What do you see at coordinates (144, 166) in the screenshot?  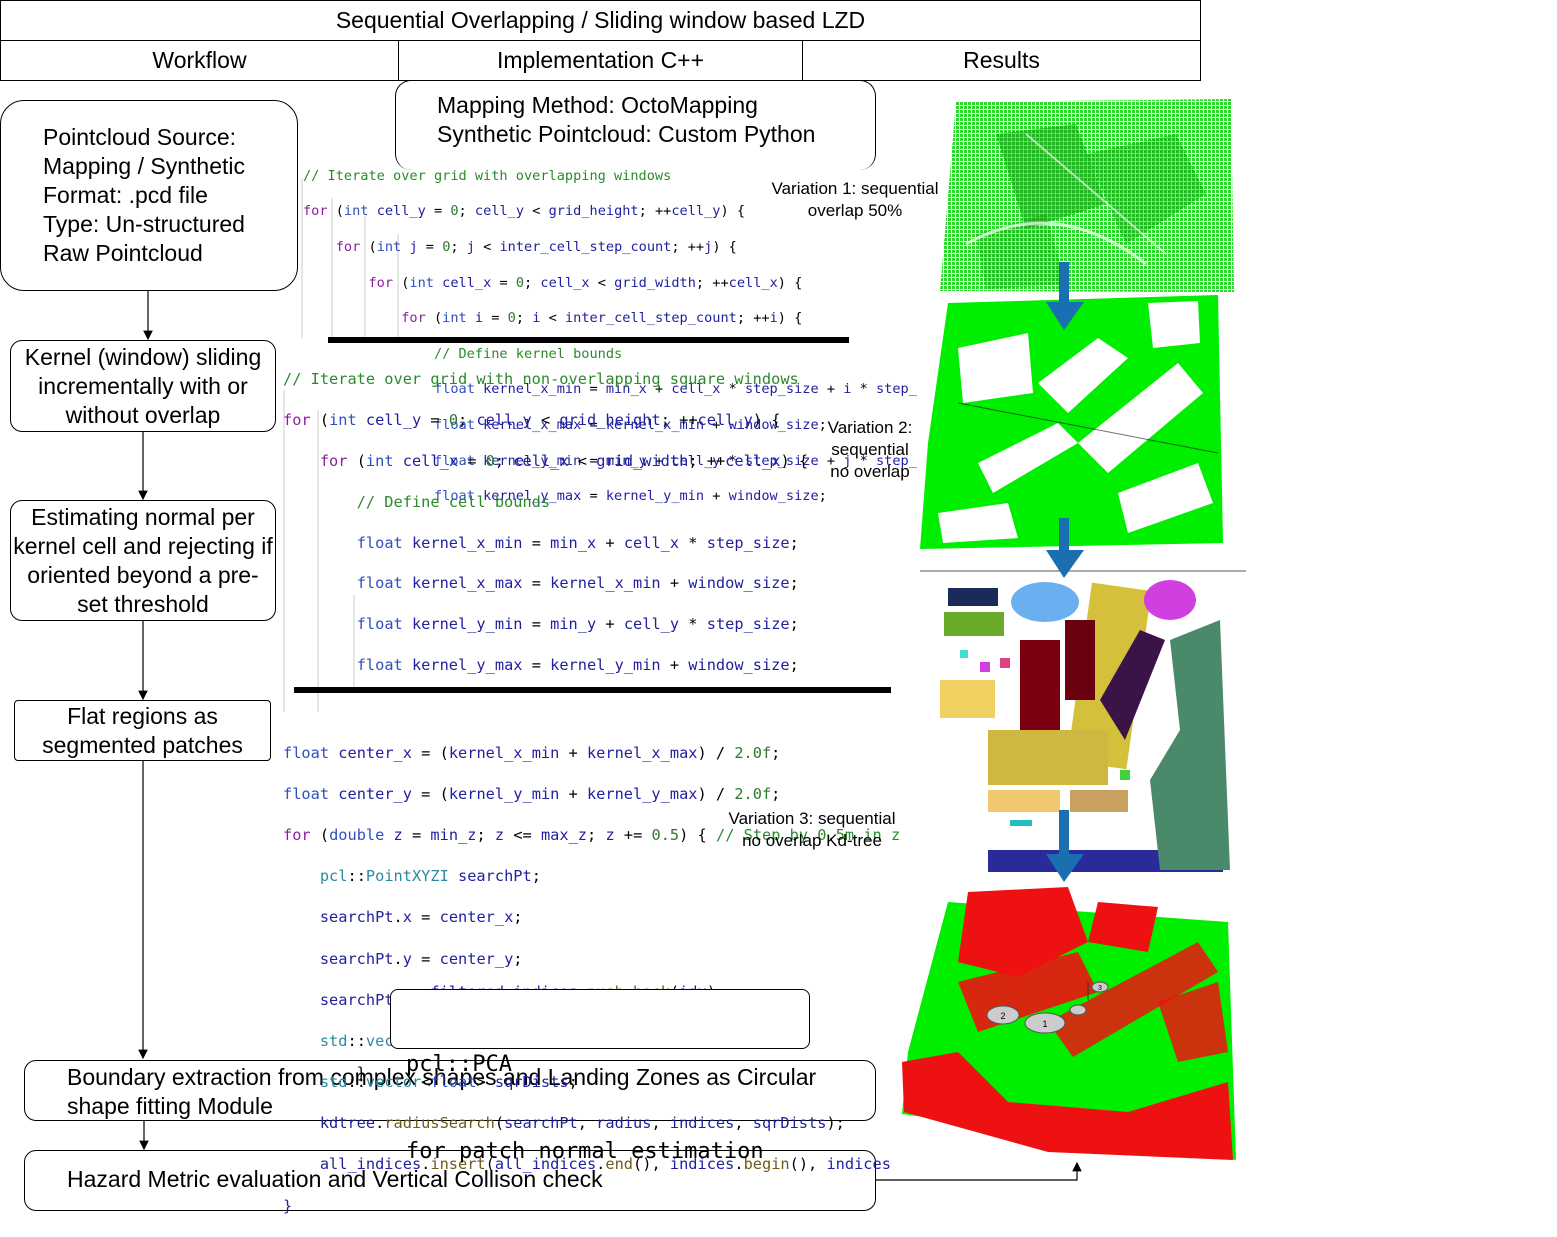 I see `source-line-2: Mapping / Synthetic` at bounding box center [144, 166].